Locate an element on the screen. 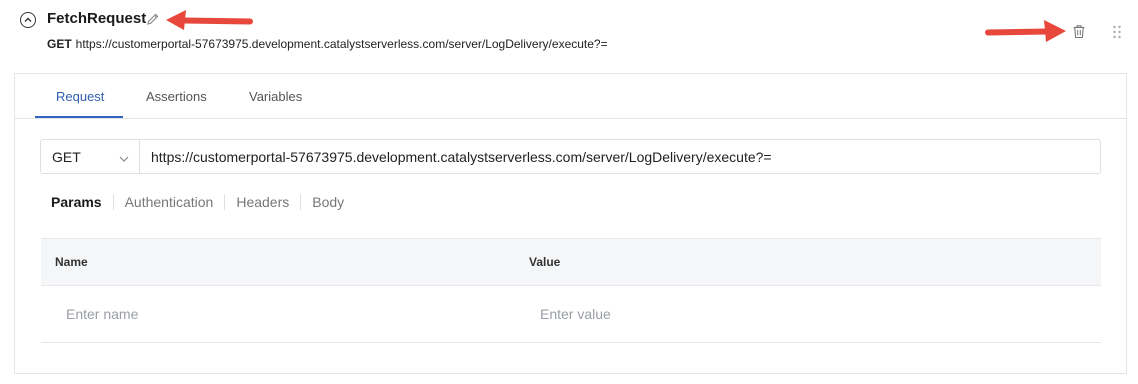  param-value-input is located at coordinates (810, 314).